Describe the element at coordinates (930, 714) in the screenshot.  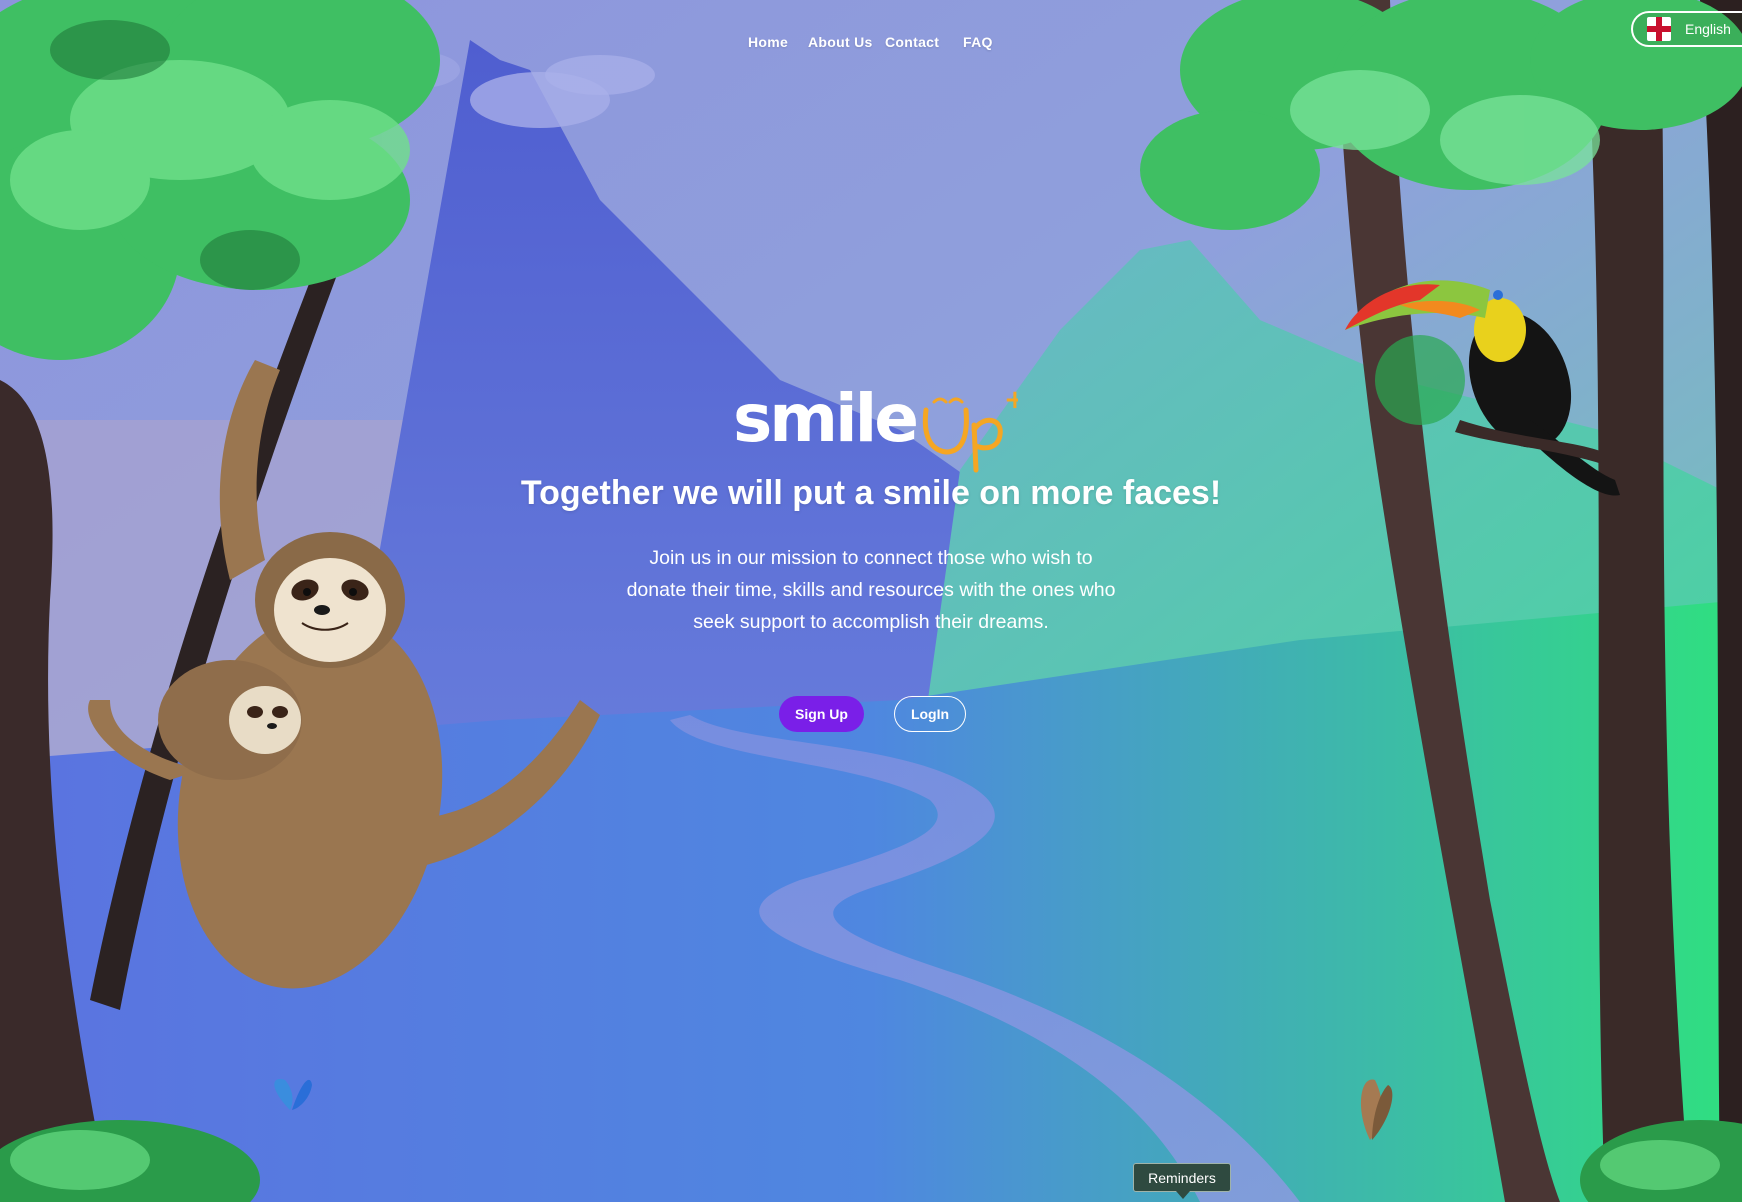
I see `login-button: LogIn` at that location.